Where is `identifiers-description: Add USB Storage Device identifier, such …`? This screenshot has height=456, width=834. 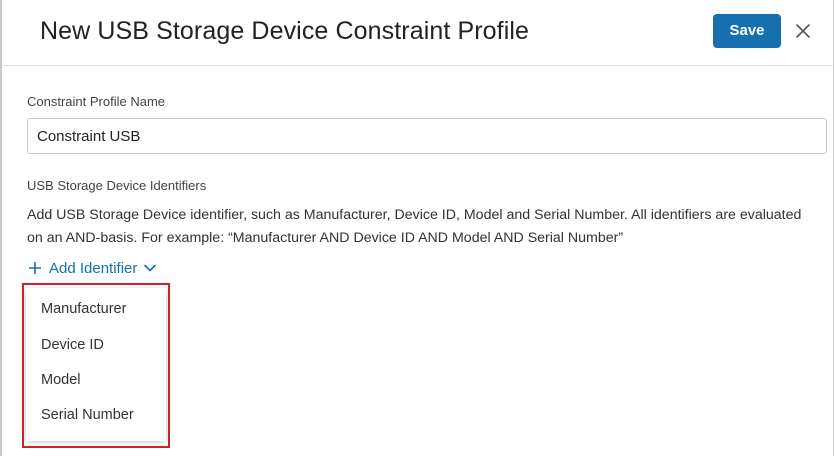
identifiers-description: Add USB Storage Device identifier, such … is located at coordinates (414, 226).